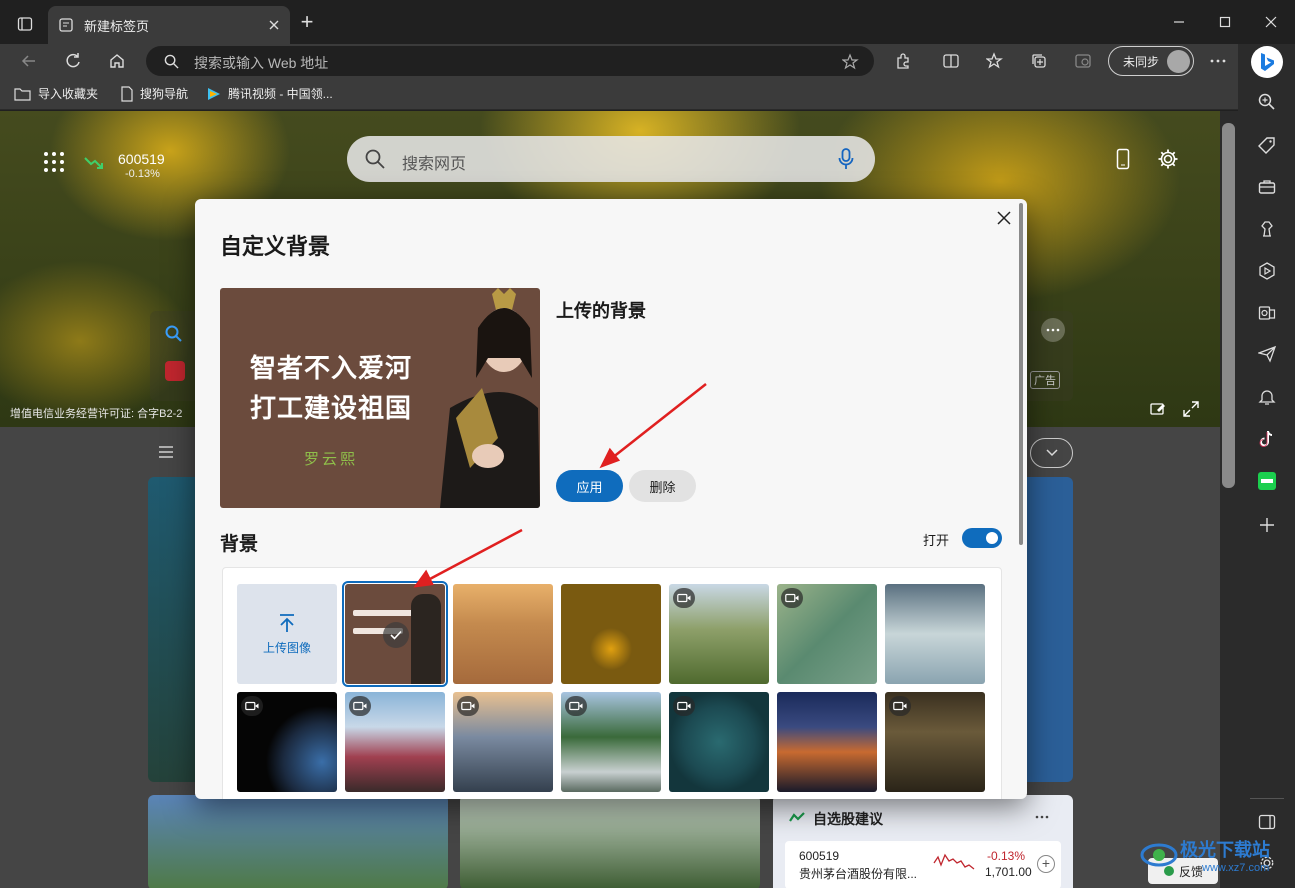 The image size is (1295, 888). I want to click on dialog-title: 自定义背景, so click(275, 246).